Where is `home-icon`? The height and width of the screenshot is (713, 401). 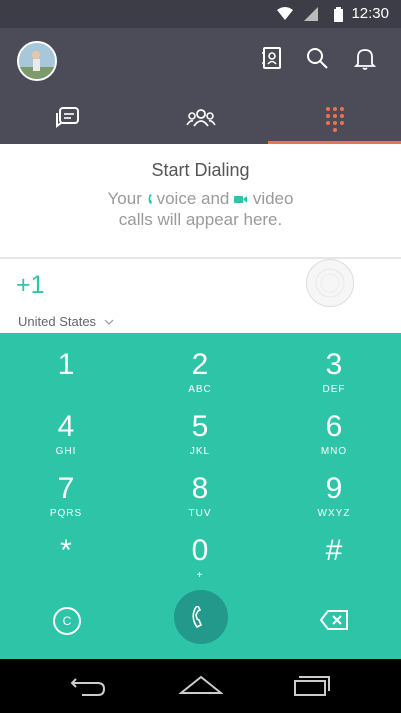
home-icon is located at coordinates (201, 685).